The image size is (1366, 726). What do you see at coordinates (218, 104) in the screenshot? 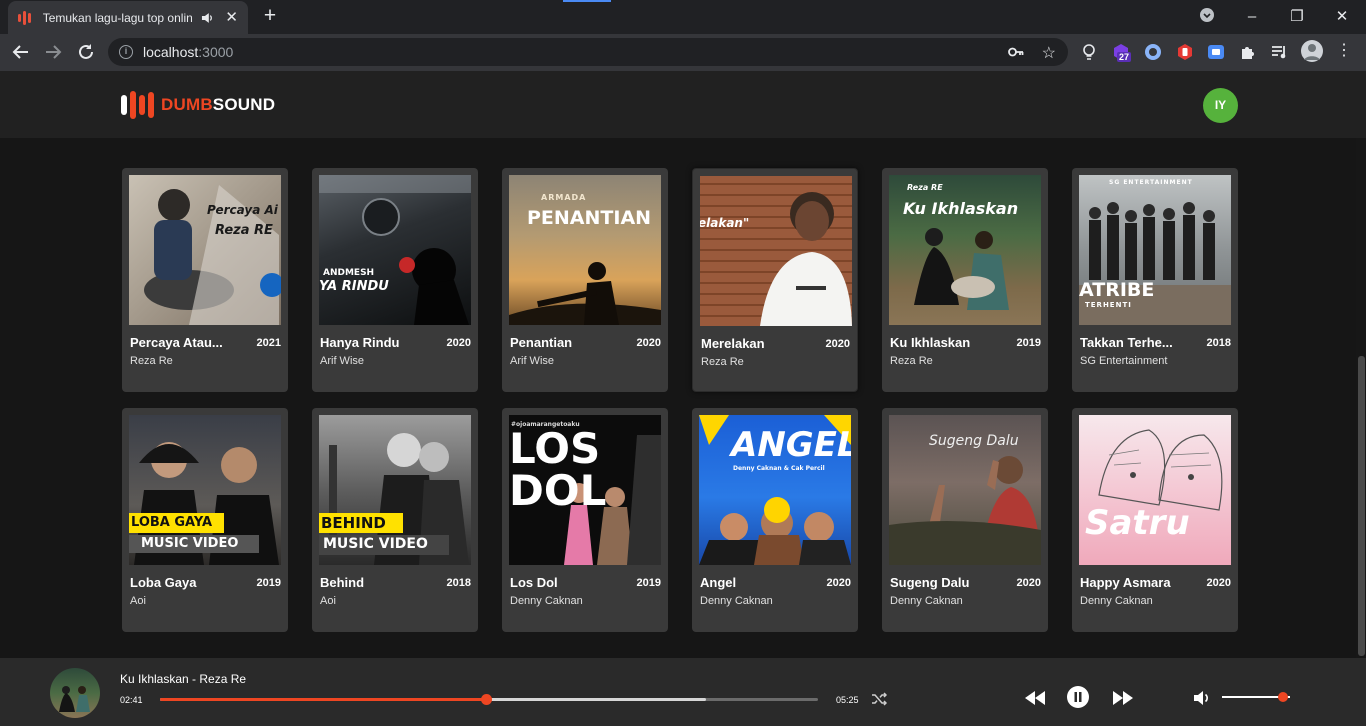
I see `logo-text: DUMBSOUND` at bounding box center [218, 104].